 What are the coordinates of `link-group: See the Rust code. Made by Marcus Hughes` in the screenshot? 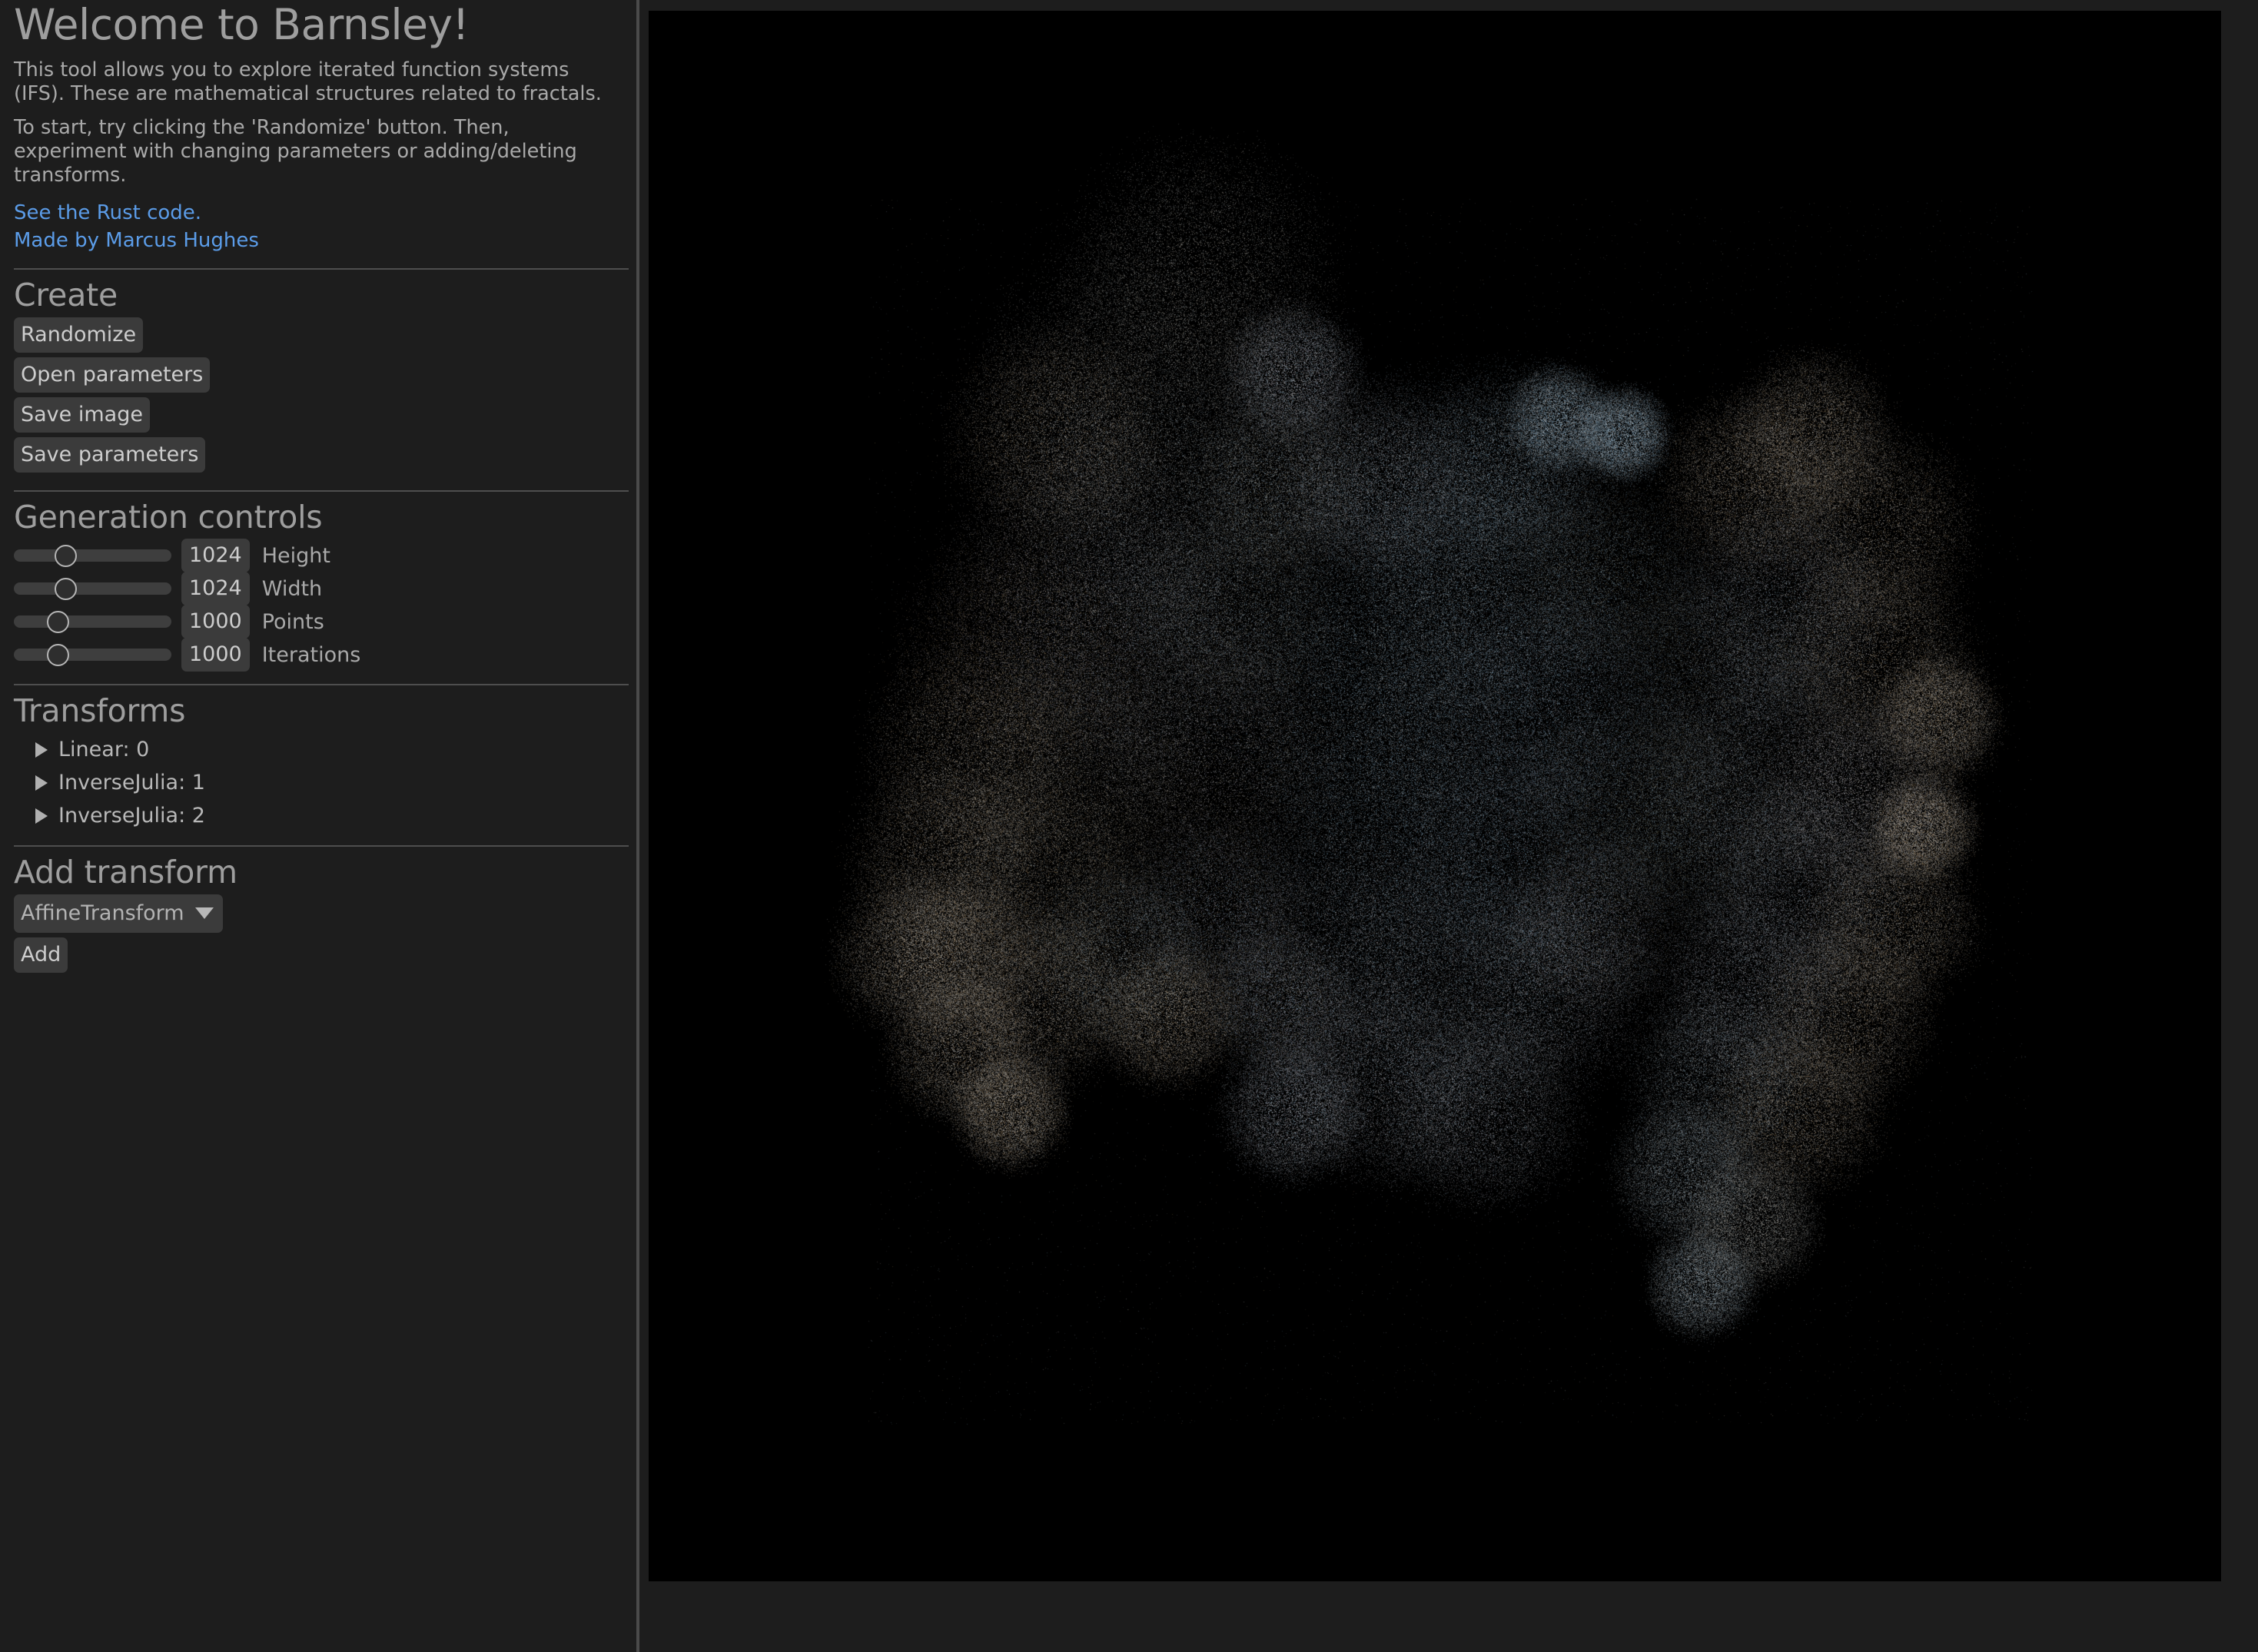 It's located at (318, 227).